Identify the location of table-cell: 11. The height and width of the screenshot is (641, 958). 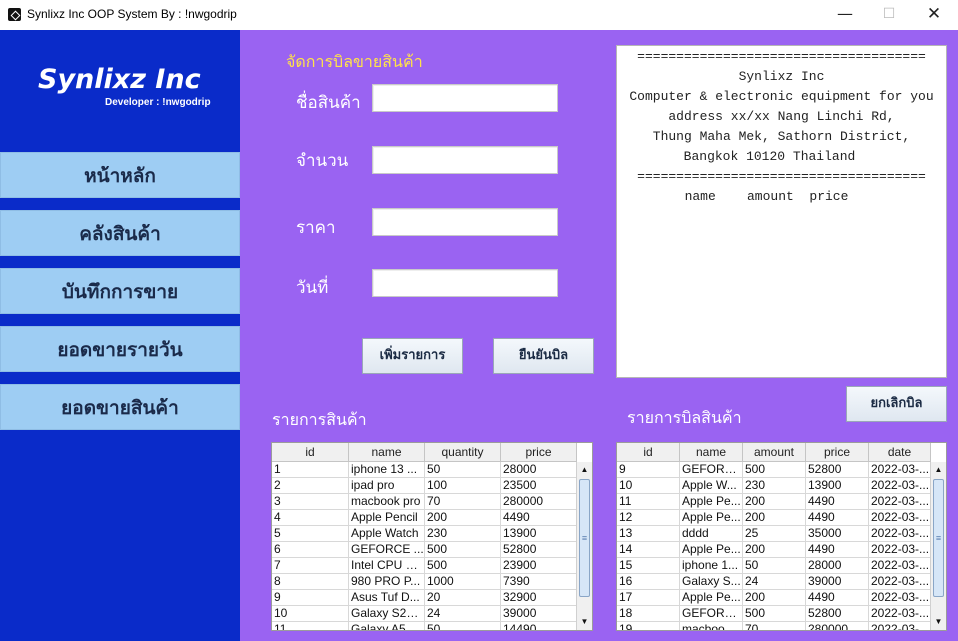
(648, 502).